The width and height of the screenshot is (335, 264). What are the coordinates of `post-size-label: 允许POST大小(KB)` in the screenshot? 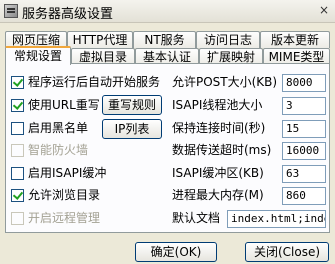 It's located at (225, 82).